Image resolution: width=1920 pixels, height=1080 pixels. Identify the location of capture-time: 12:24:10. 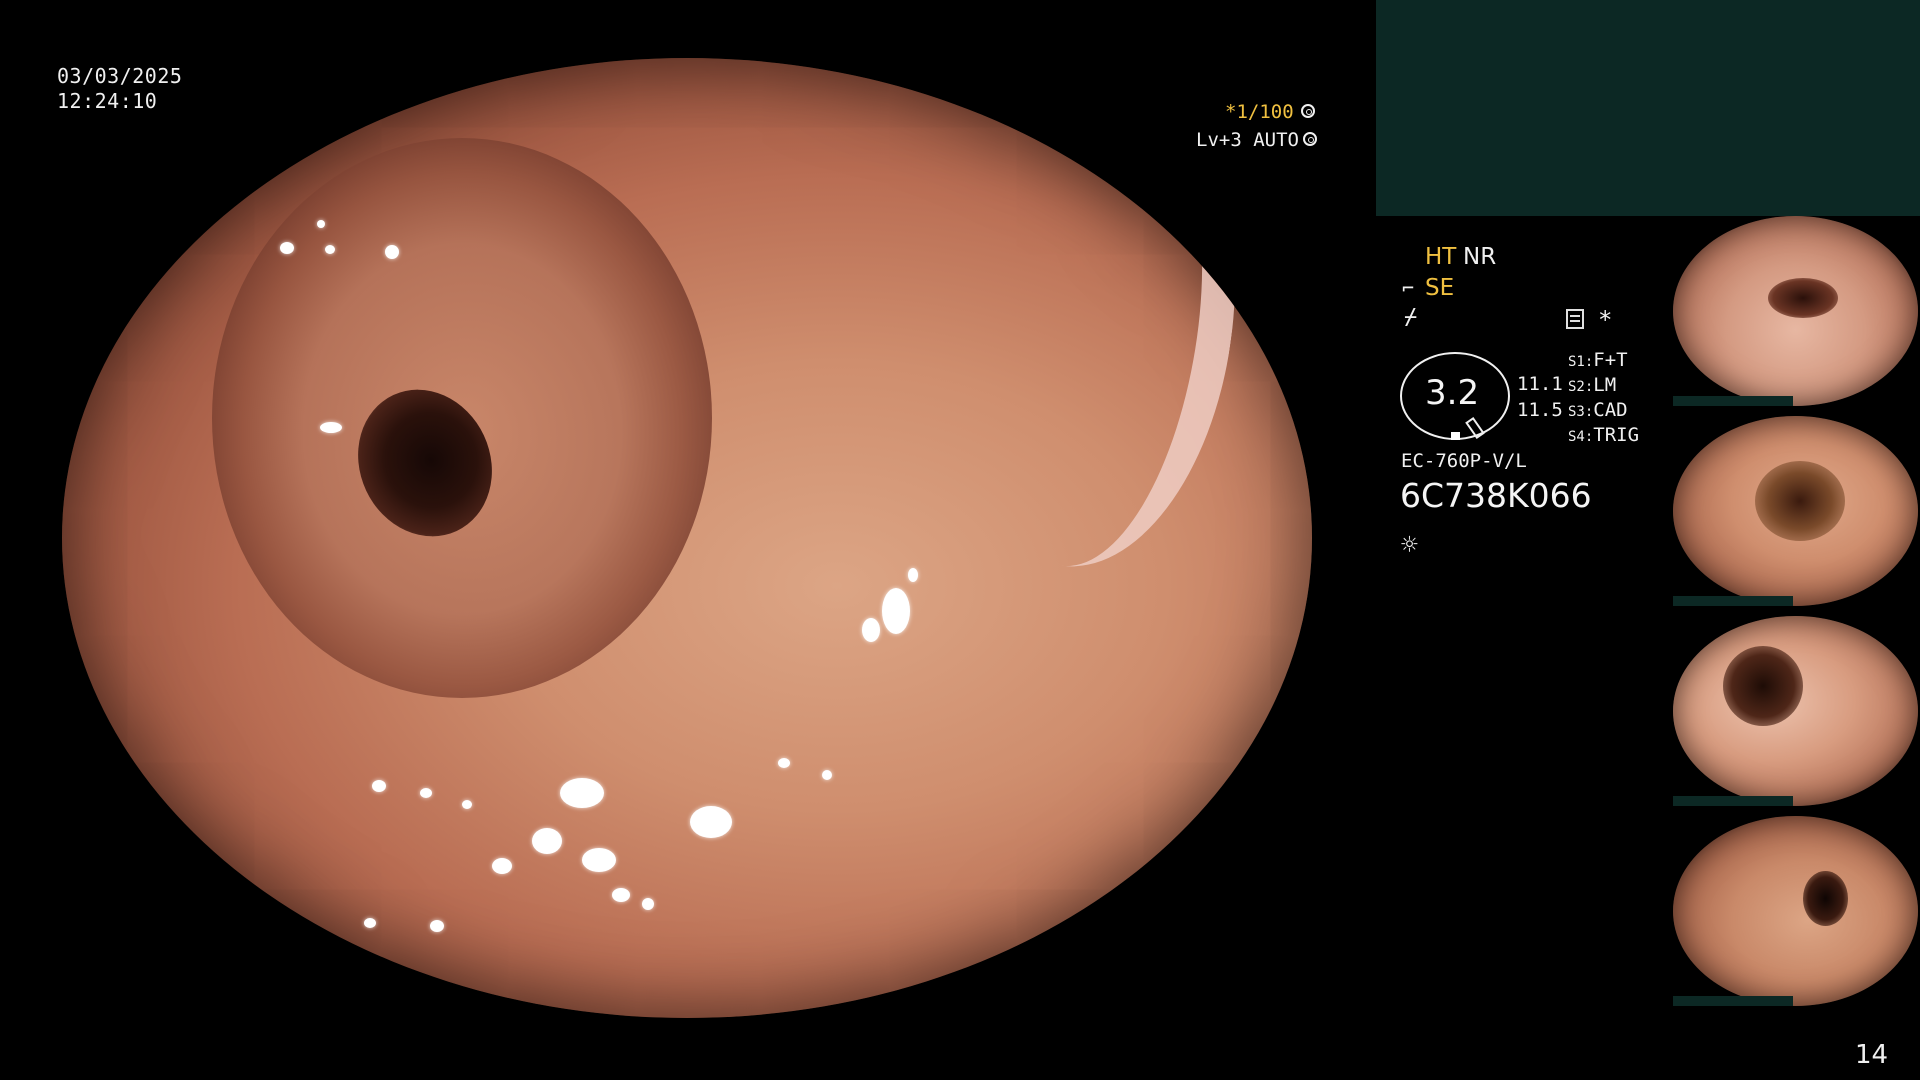
(107, 101).